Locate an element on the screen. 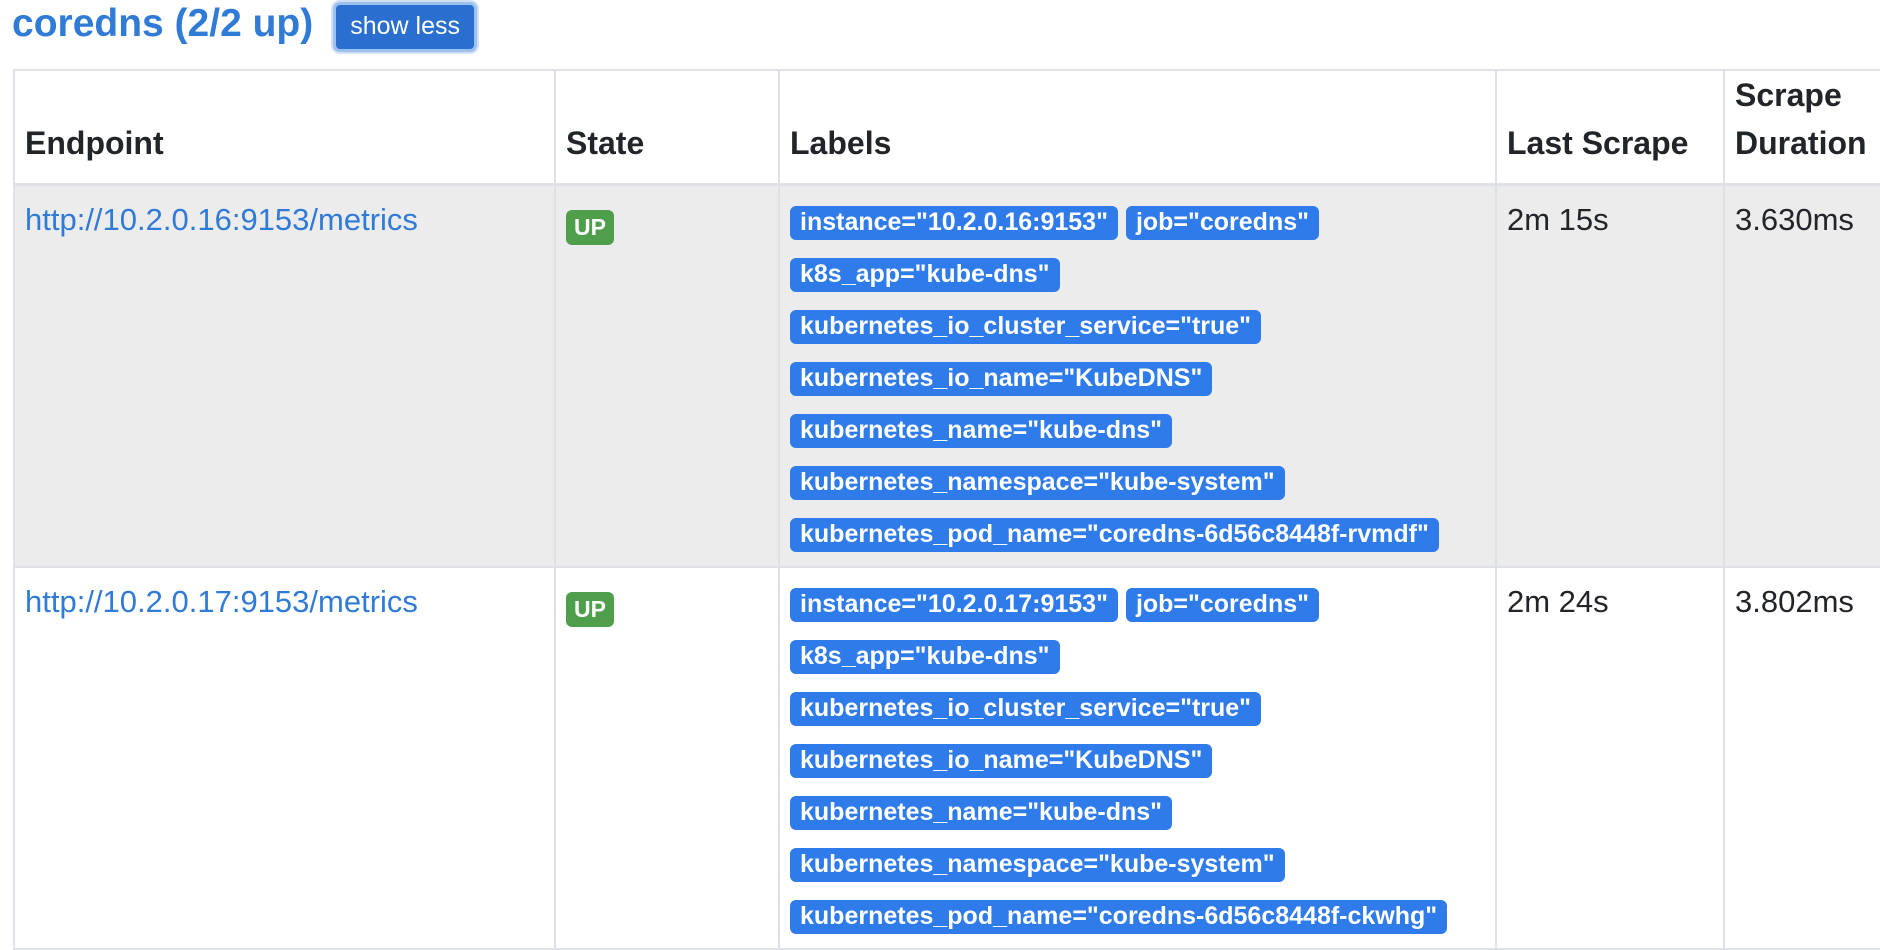 This screenshot has width=1880, height=950. column-header-scrape-duration-line2: Duration is located at coordinates (1801, 143).